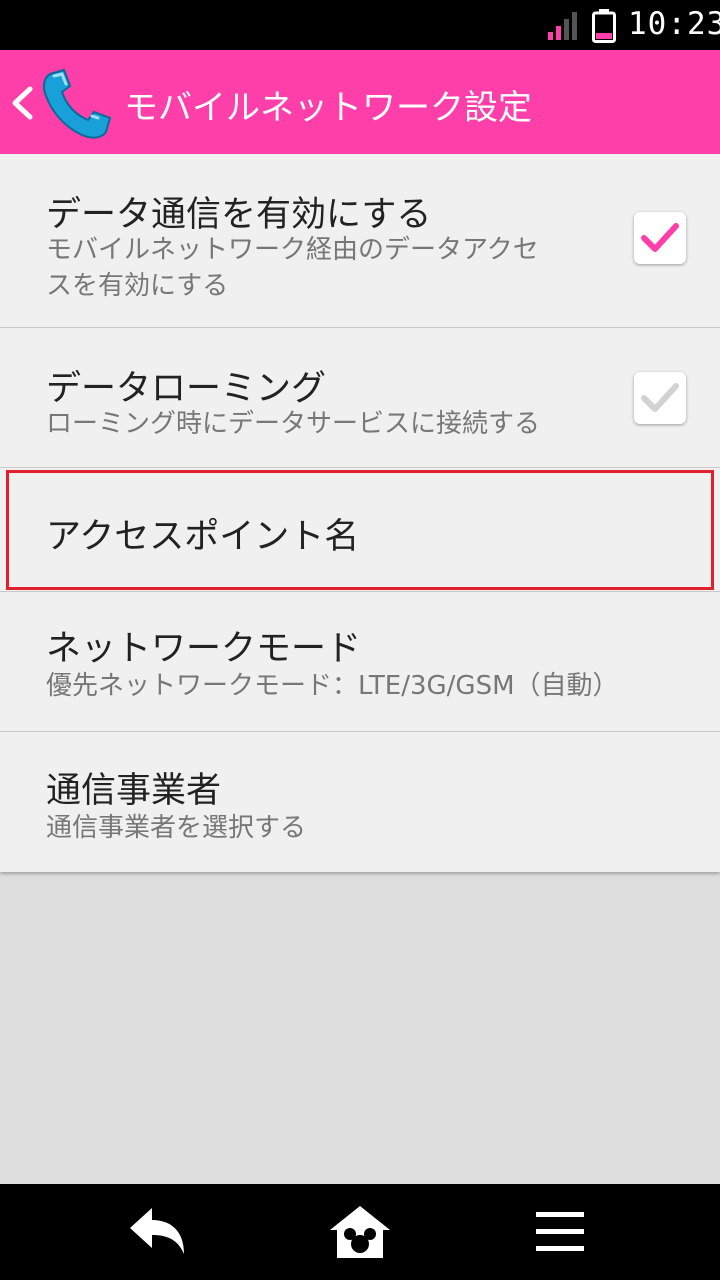 The width and height of the screenshot is (720, 1280). I want to click on back-arrow-icon, so click(158, 1232).